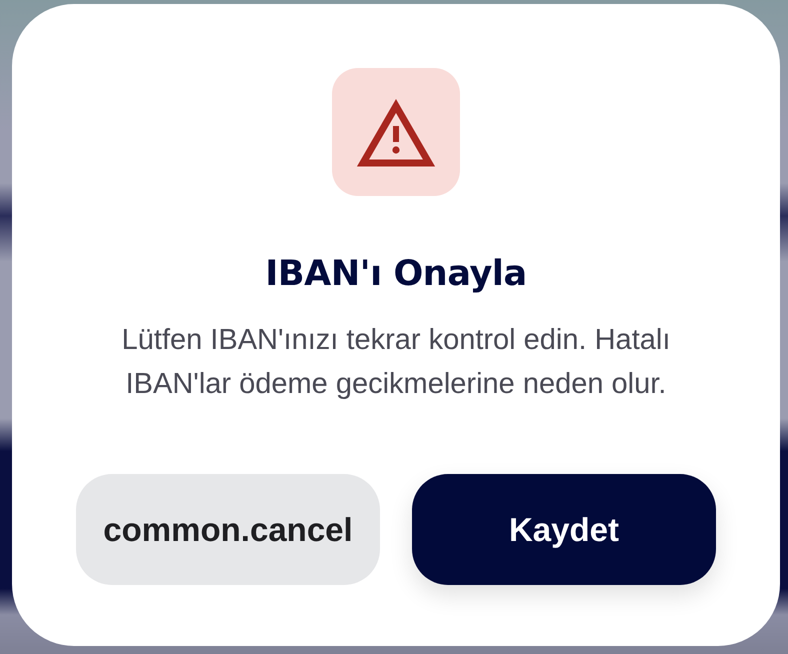 The image size is (788, 654). What do you see at coordinates (396, 274) in the screenshot?
I see `dialog-title: IBAN'ı Onayla` at bounding box center [396, 274].